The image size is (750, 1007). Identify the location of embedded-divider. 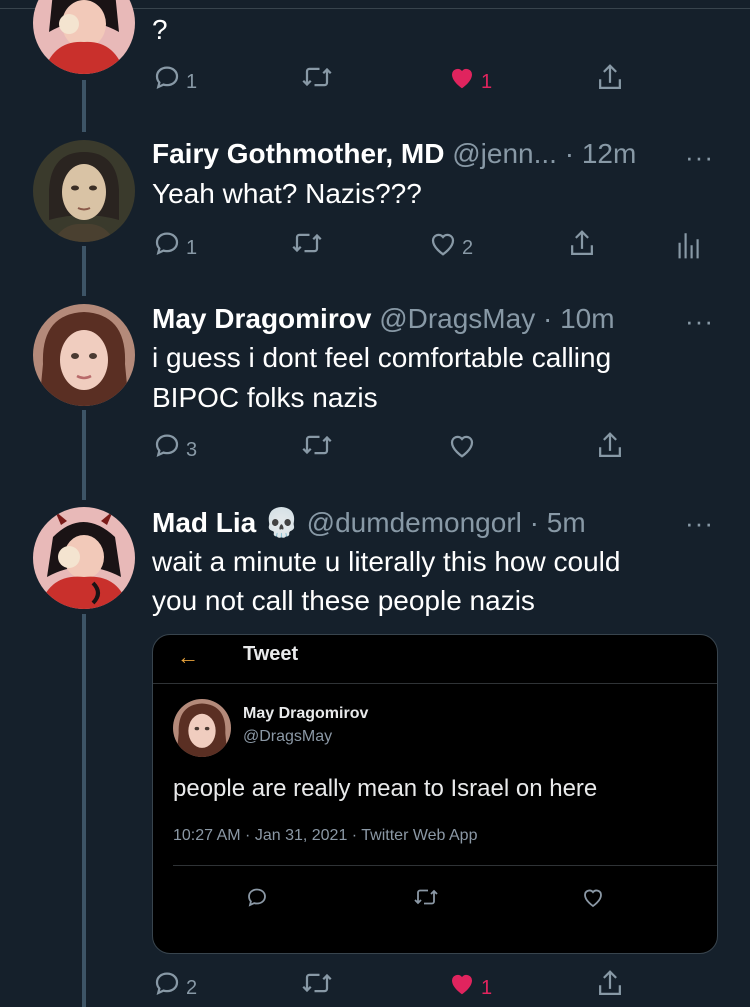
(445, 865).